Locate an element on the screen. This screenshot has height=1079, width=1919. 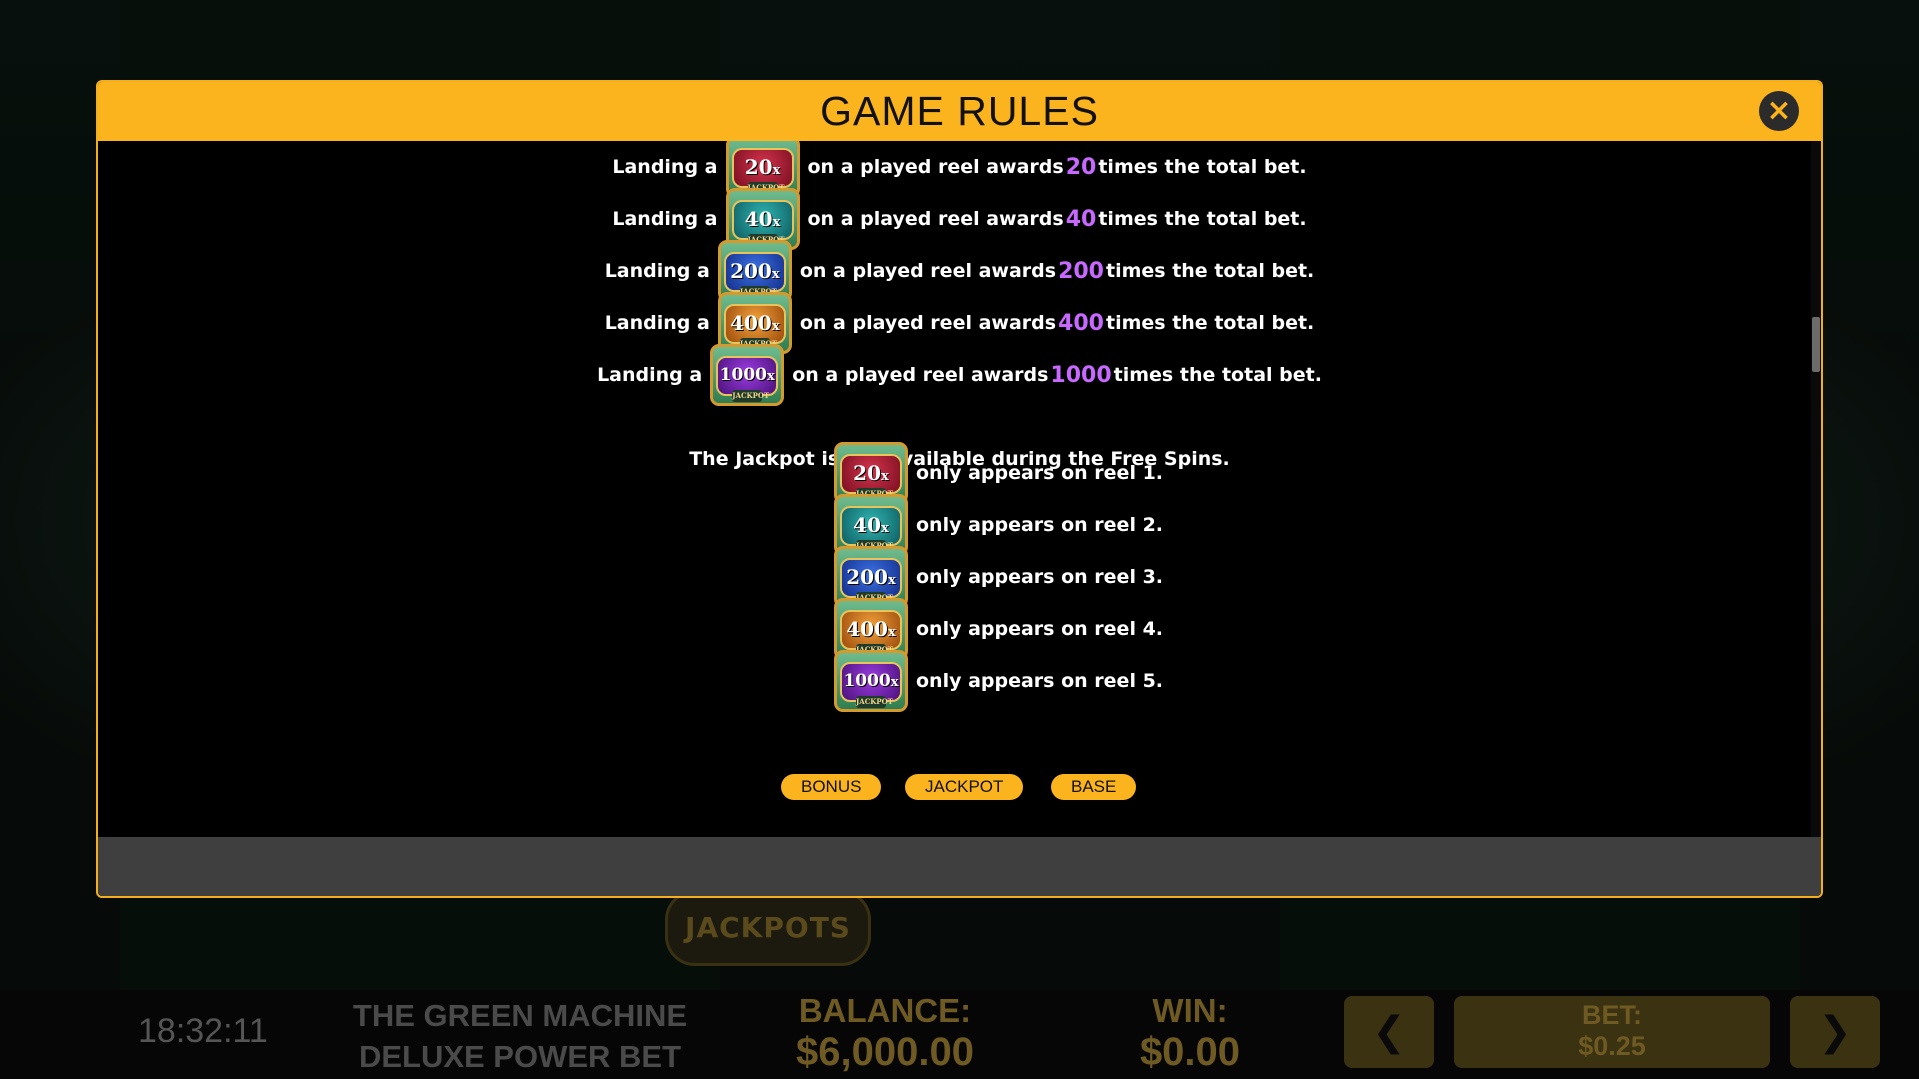
close-button: × is located at coordinates (1779, 111).